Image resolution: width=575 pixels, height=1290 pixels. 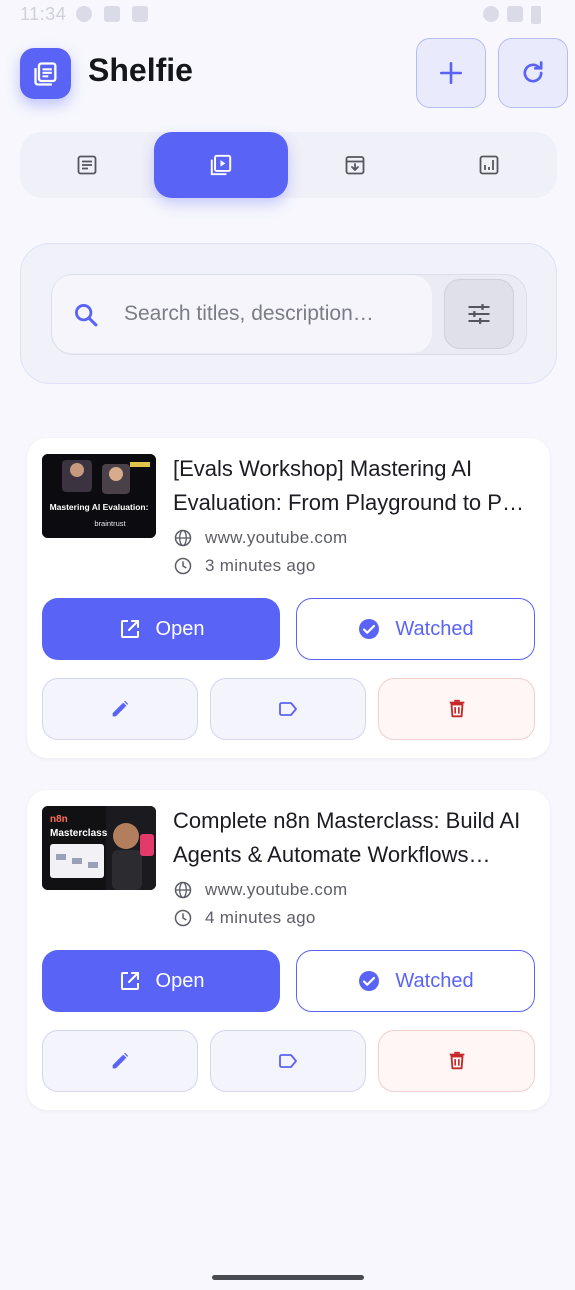 I want to click on item-time-text: 4 minutes ago, so click(x=260, y=917).